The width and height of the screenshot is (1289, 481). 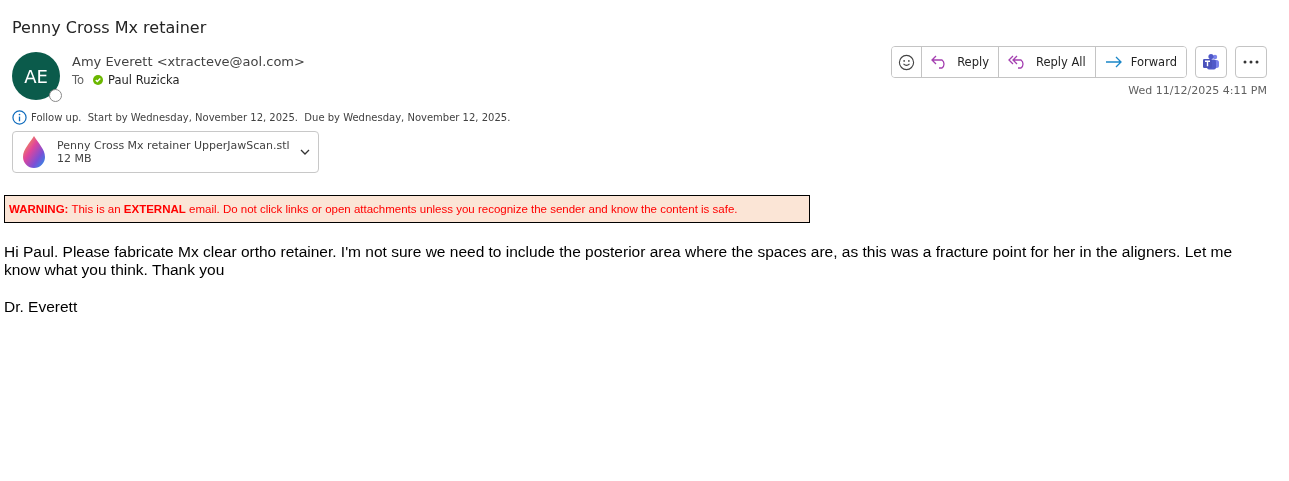 What do you see at coordinates (34, 152) in the screenshot?
I see `drop-icon` at bounding box center [34, 152].